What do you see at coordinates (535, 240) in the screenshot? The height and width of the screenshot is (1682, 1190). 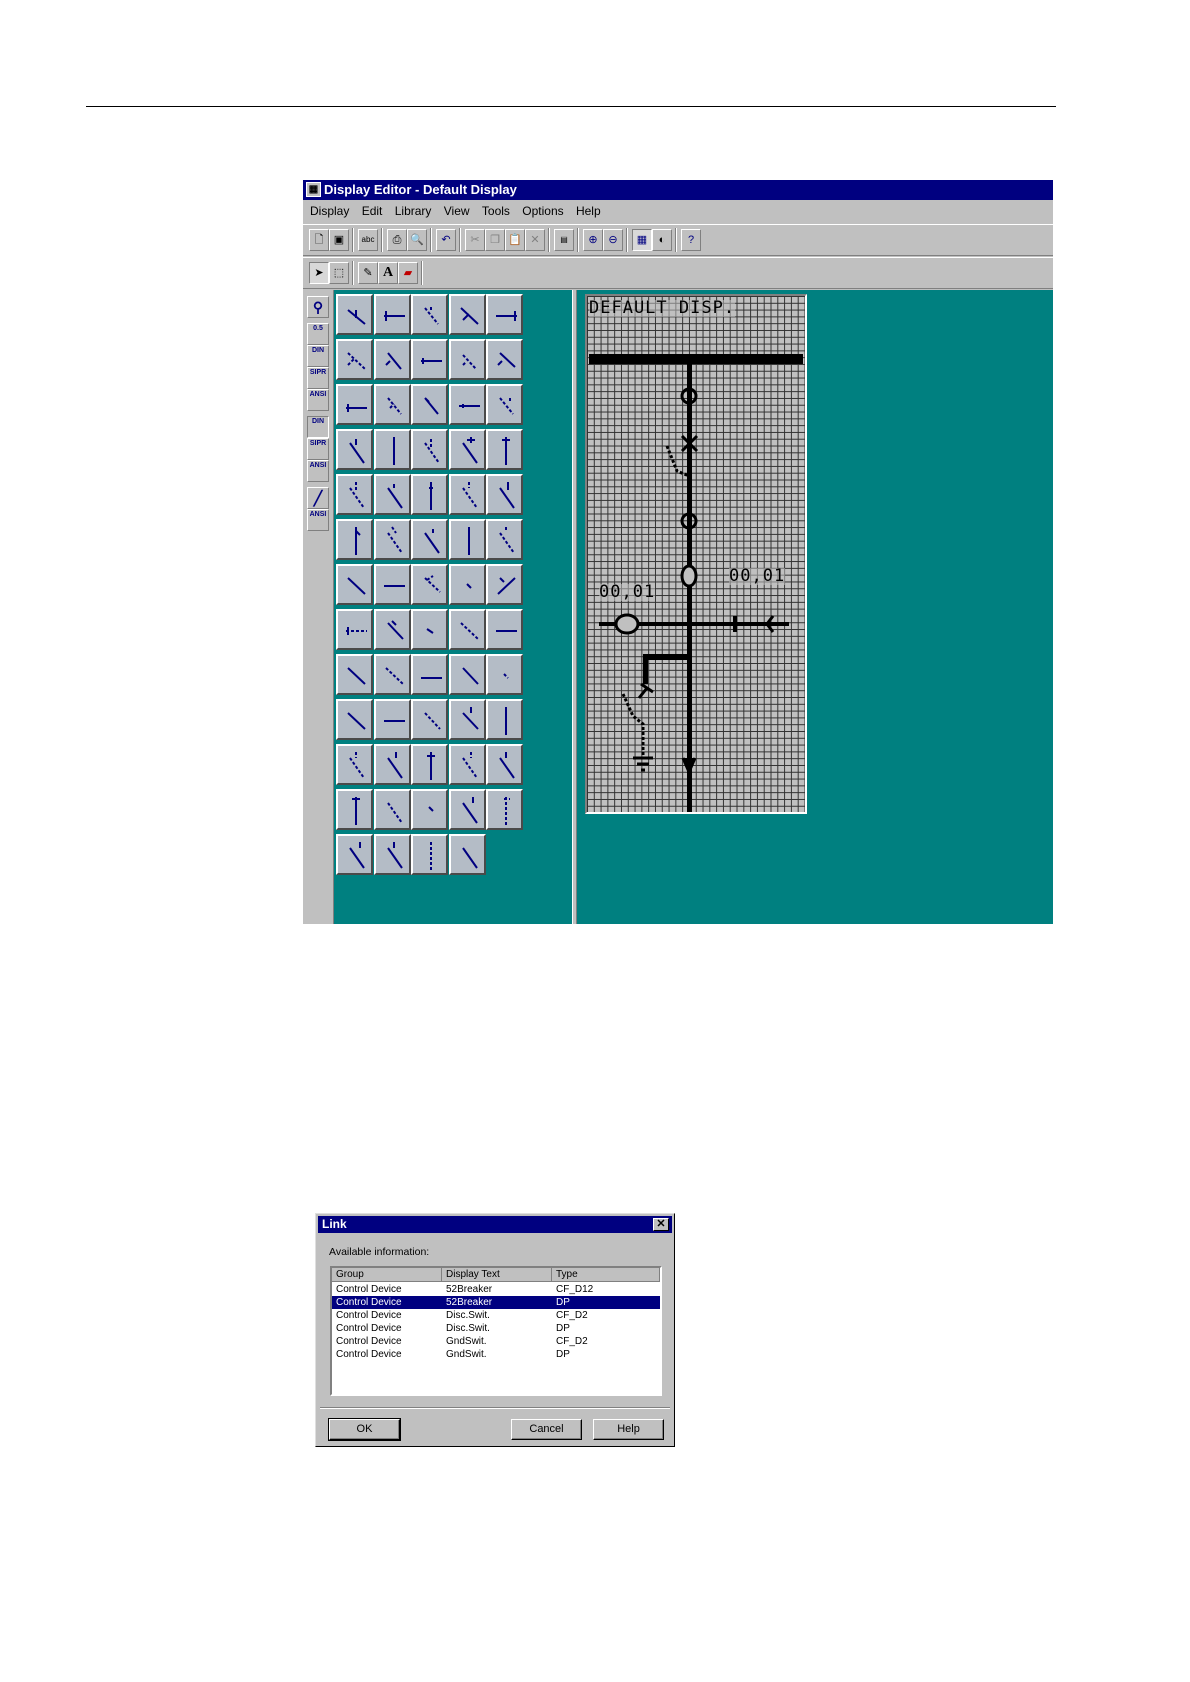 I see `delete-icon: ✕` at bounding box center [535, 240].